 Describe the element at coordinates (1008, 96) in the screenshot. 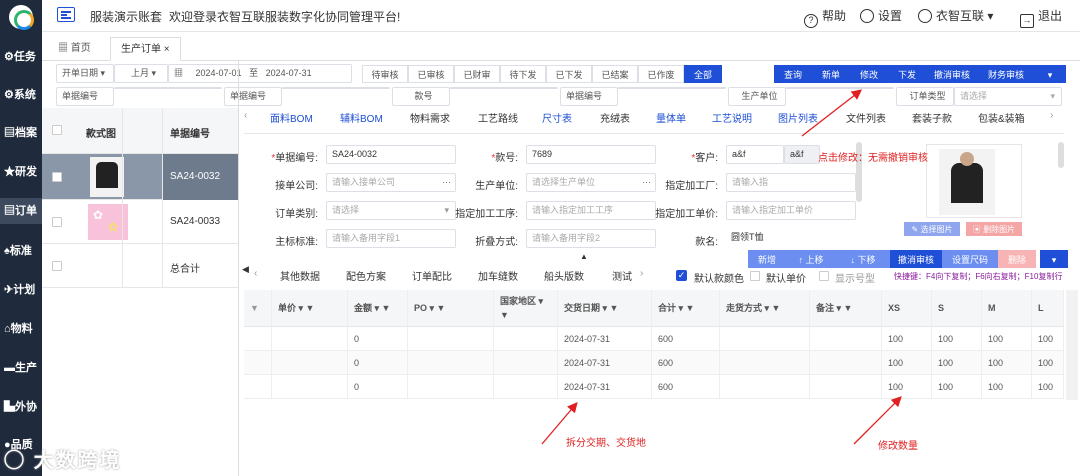

I see `order-type-filter-select: 请选择 ▾` at that location.